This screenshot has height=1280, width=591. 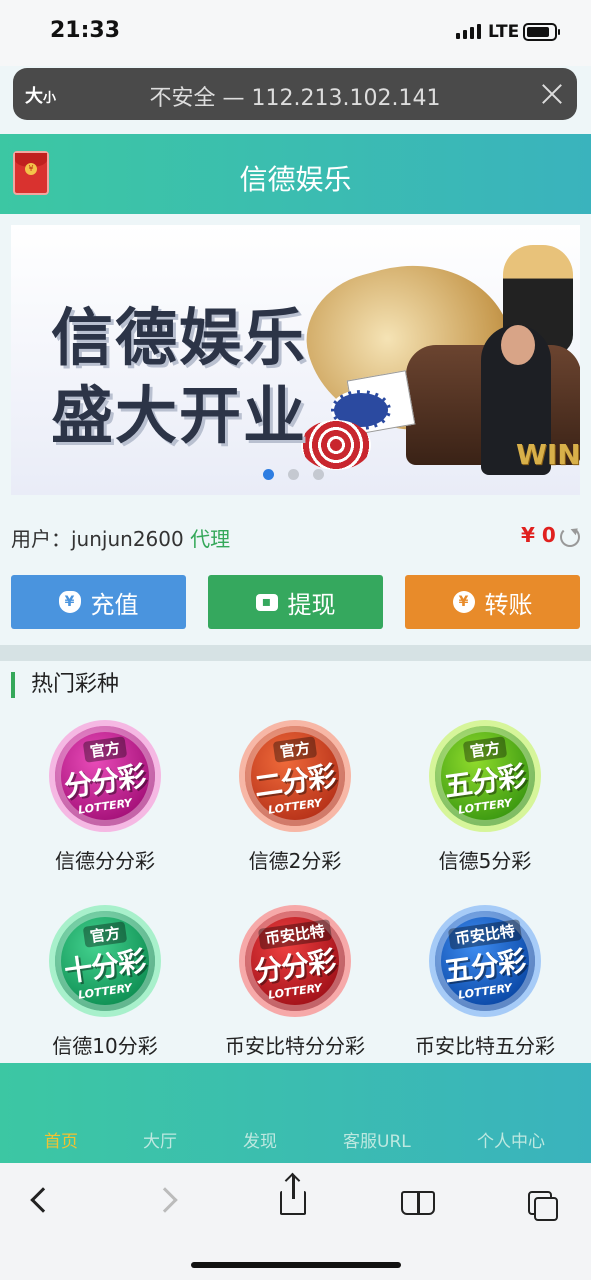 What do you see at coordinates (538, 535) in the screenshot?
I see `balance-value: ¥ 0` at bounding box center [538, 535].